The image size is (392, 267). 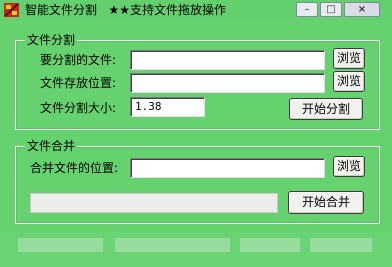 I want to click on app-icon, so click(x=11, y=10).